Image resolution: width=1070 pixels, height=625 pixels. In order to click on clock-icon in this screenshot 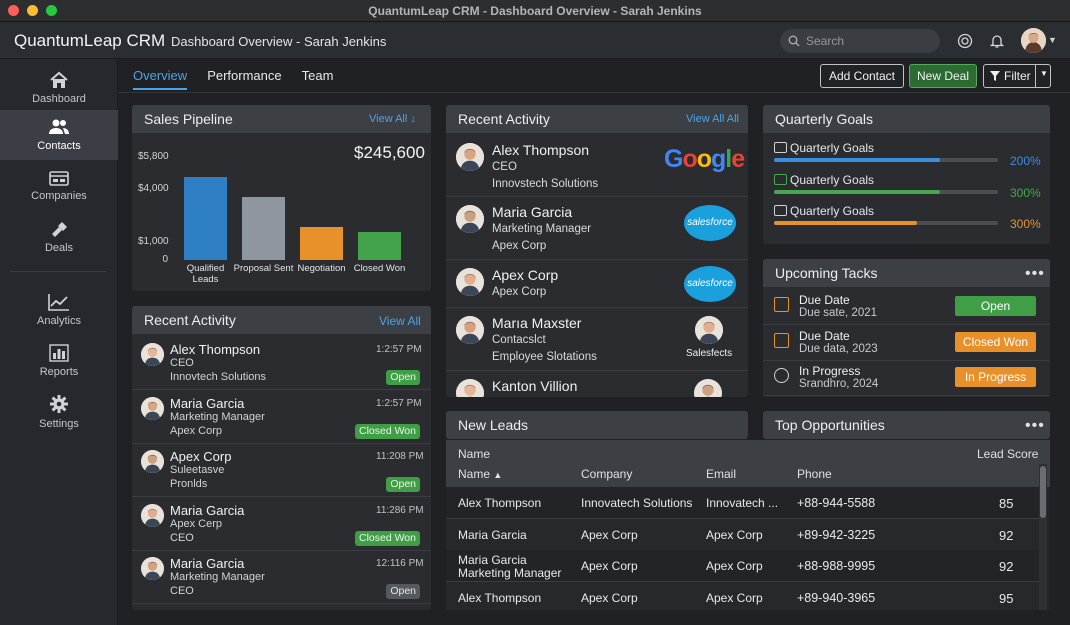, I will do `click(781, 375)`.